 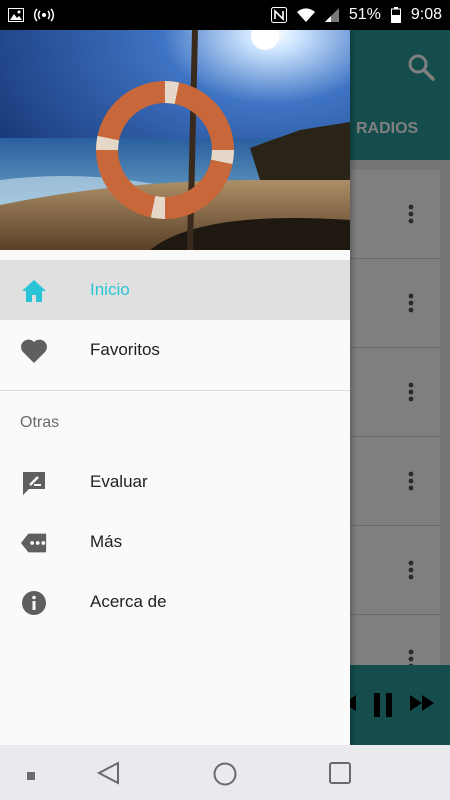 I want to click on drawer-item-inicio: Inicio, so click(x=175, y=290).